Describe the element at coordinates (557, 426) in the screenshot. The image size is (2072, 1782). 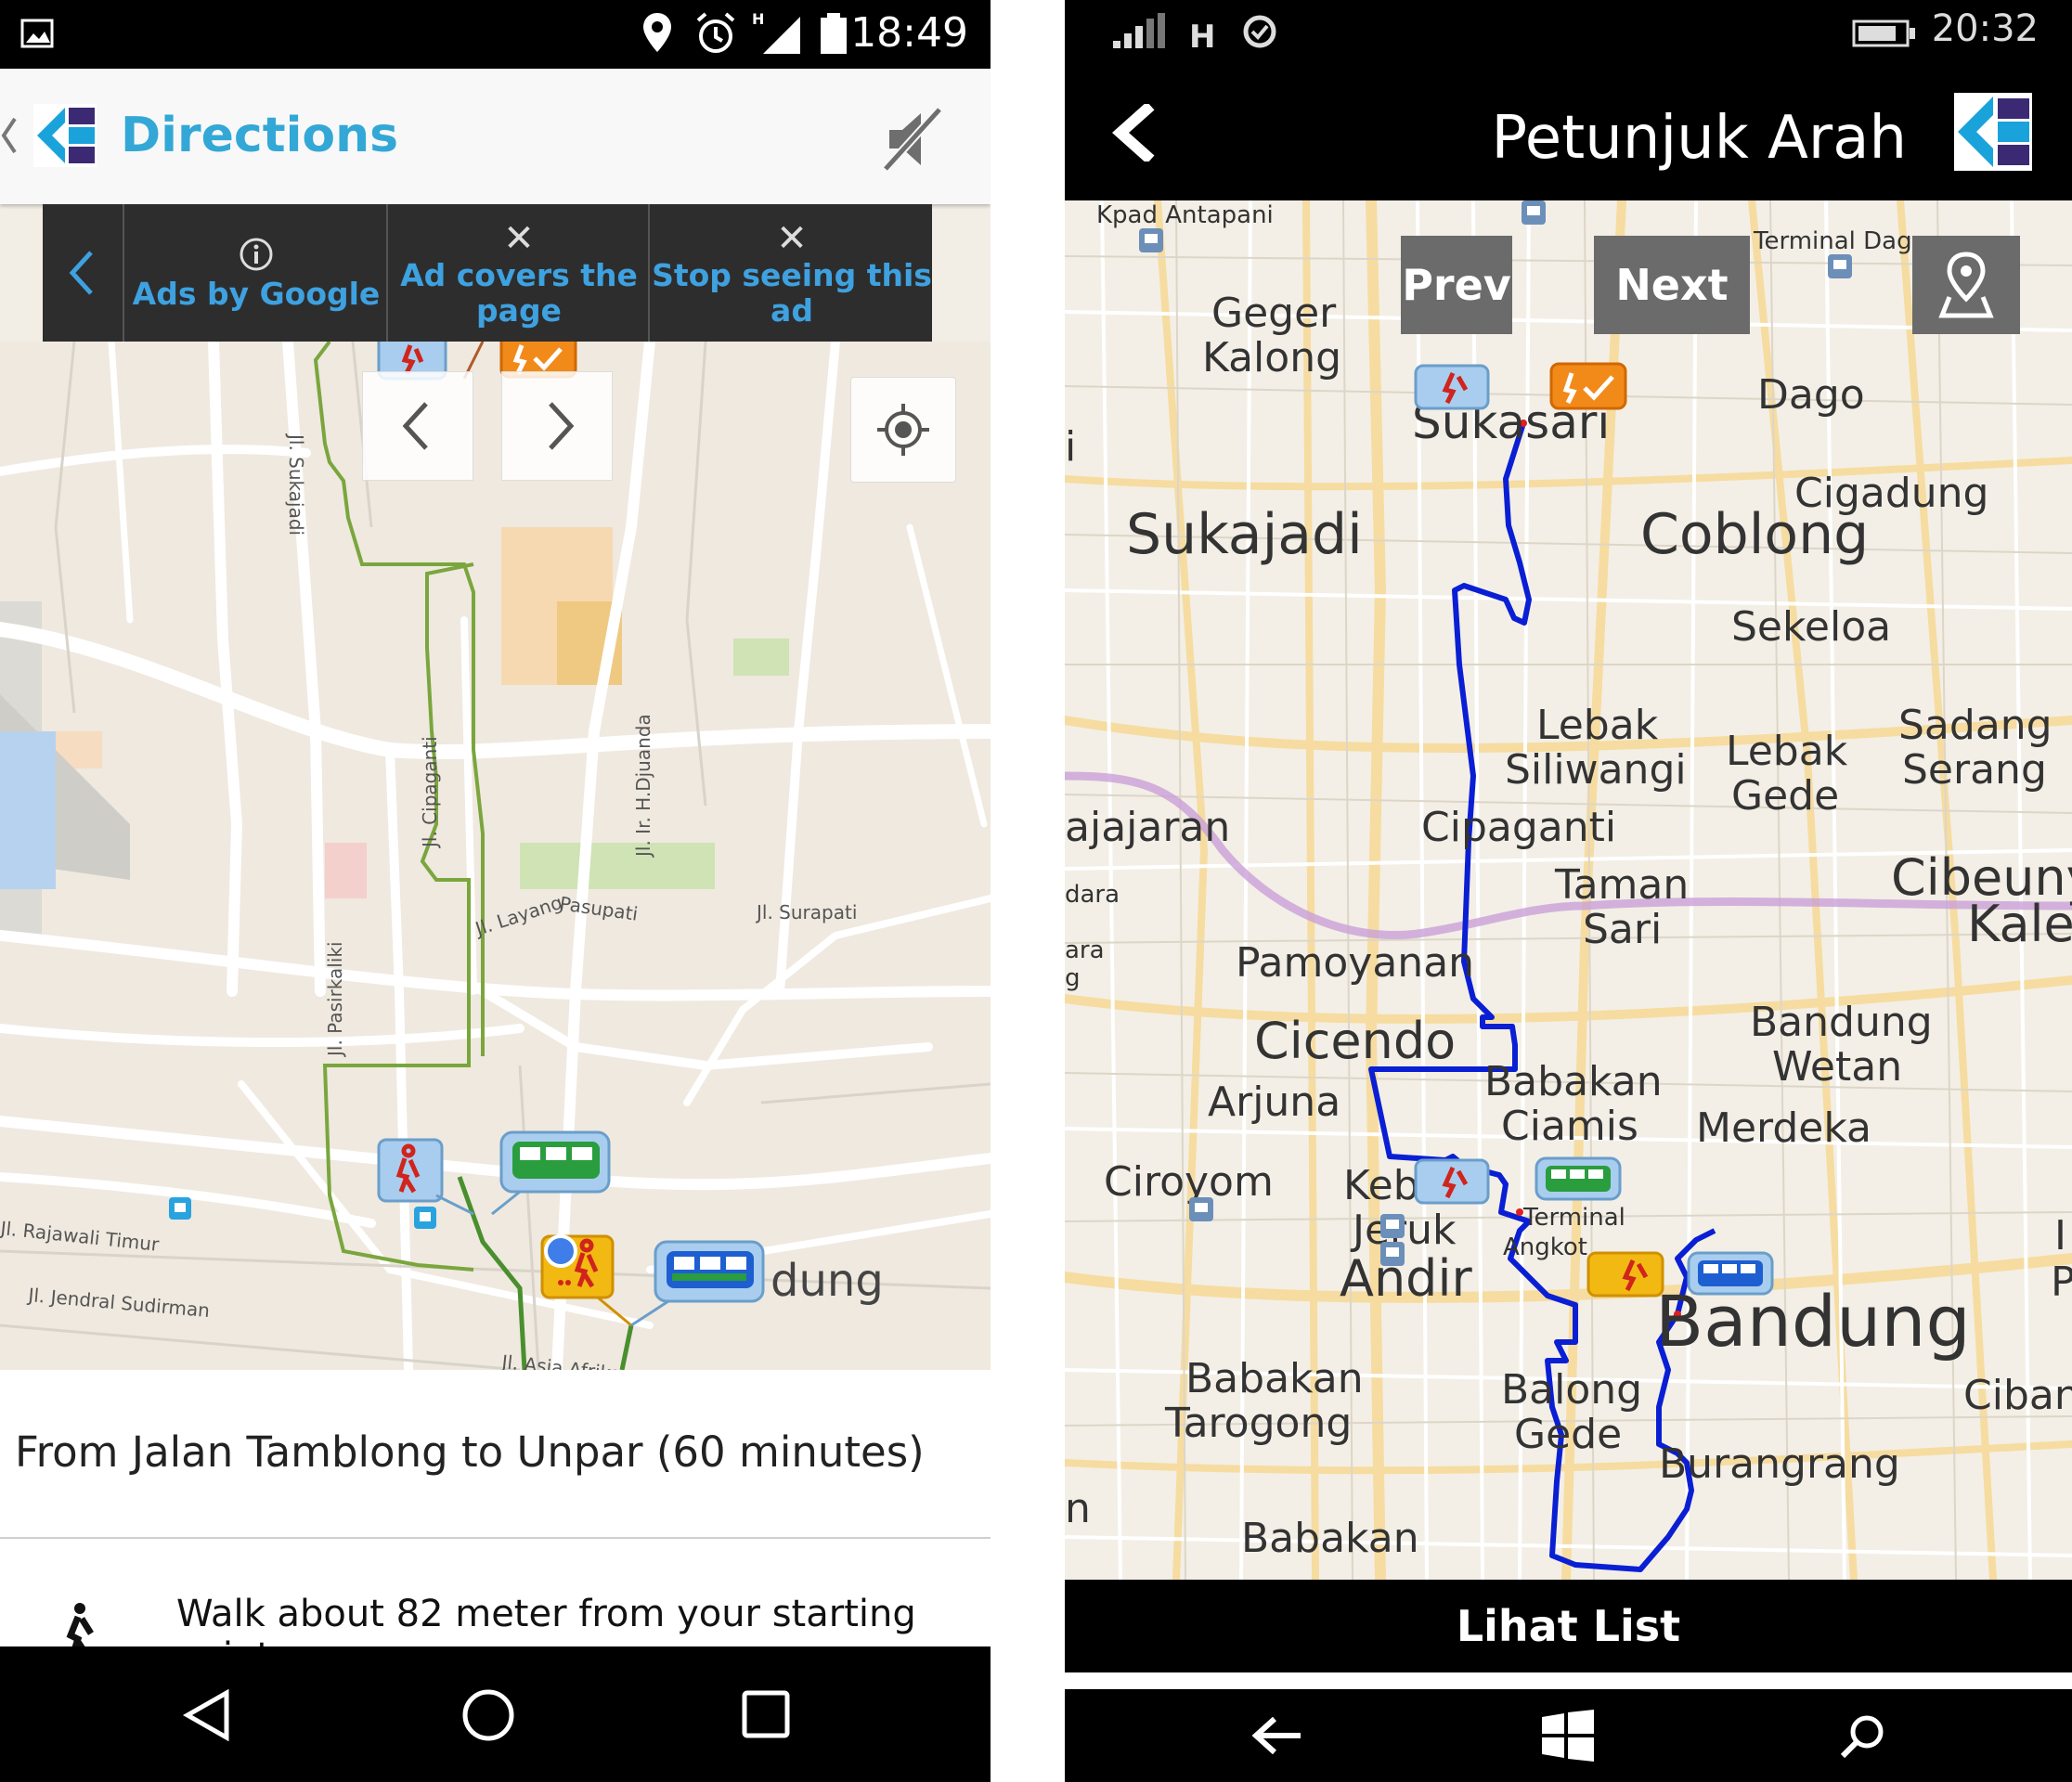
I see `next-step-button` at that location.